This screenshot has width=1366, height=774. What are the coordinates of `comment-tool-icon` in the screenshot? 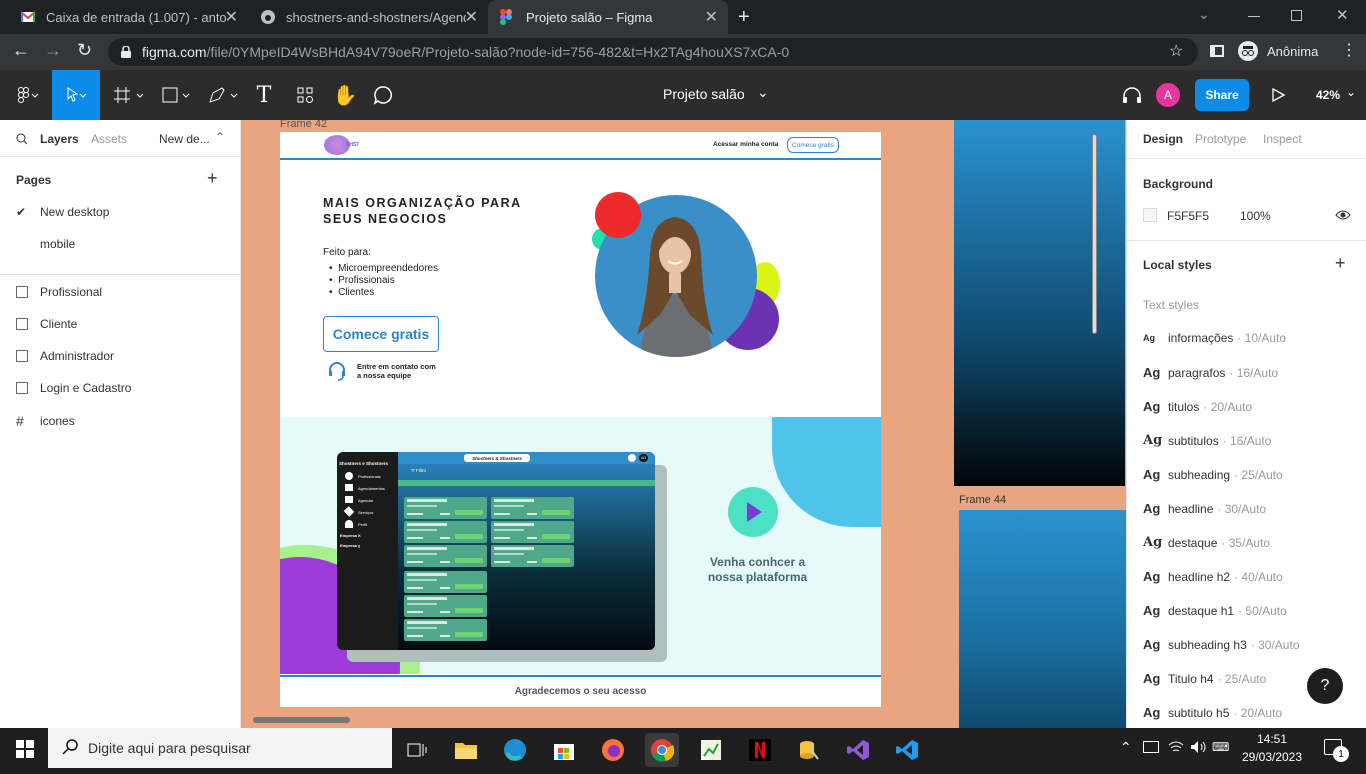 It's located at (383, 95).